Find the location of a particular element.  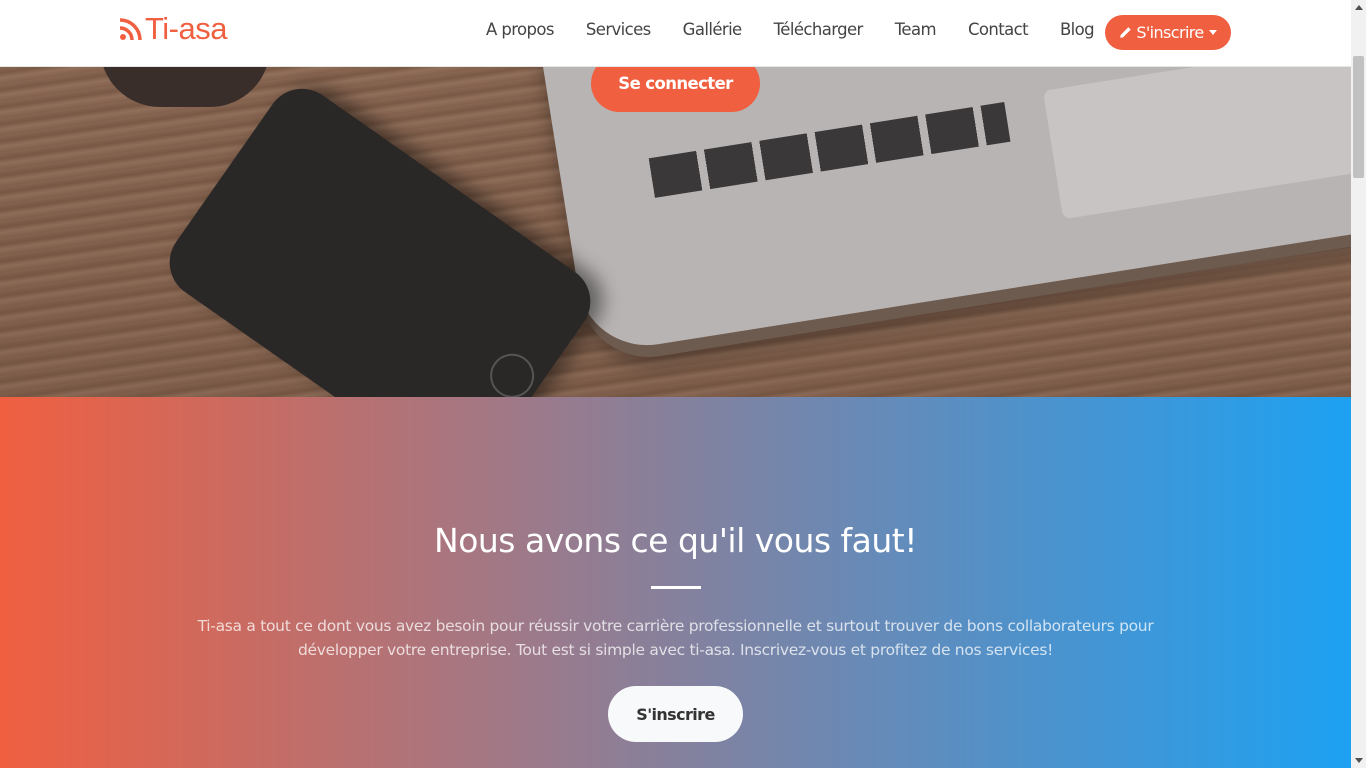

pencil-icon is located at coordinates (1126, 32).